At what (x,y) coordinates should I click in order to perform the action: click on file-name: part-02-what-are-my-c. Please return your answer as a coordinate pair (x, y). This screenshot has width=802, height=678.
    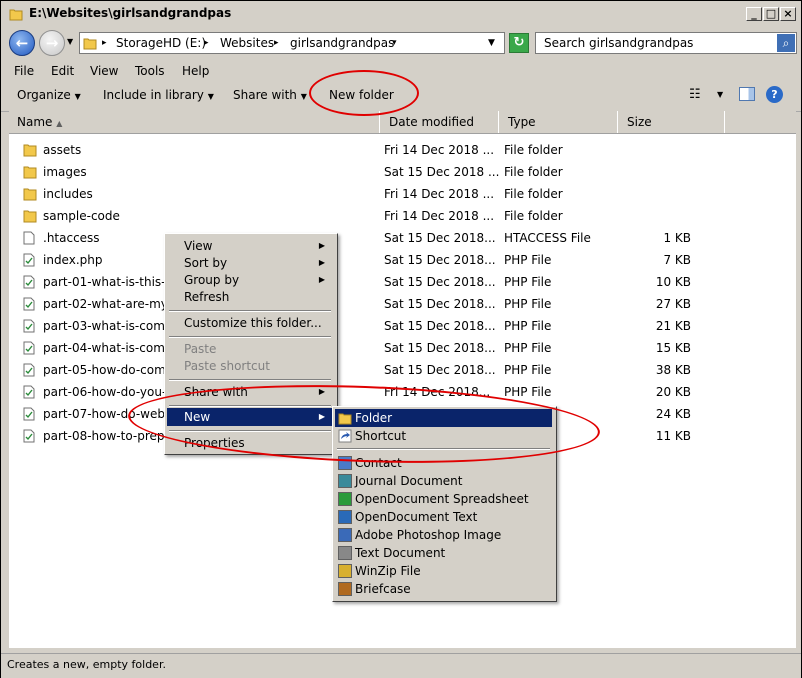
    Looking at the image, I should click on (105, 304).